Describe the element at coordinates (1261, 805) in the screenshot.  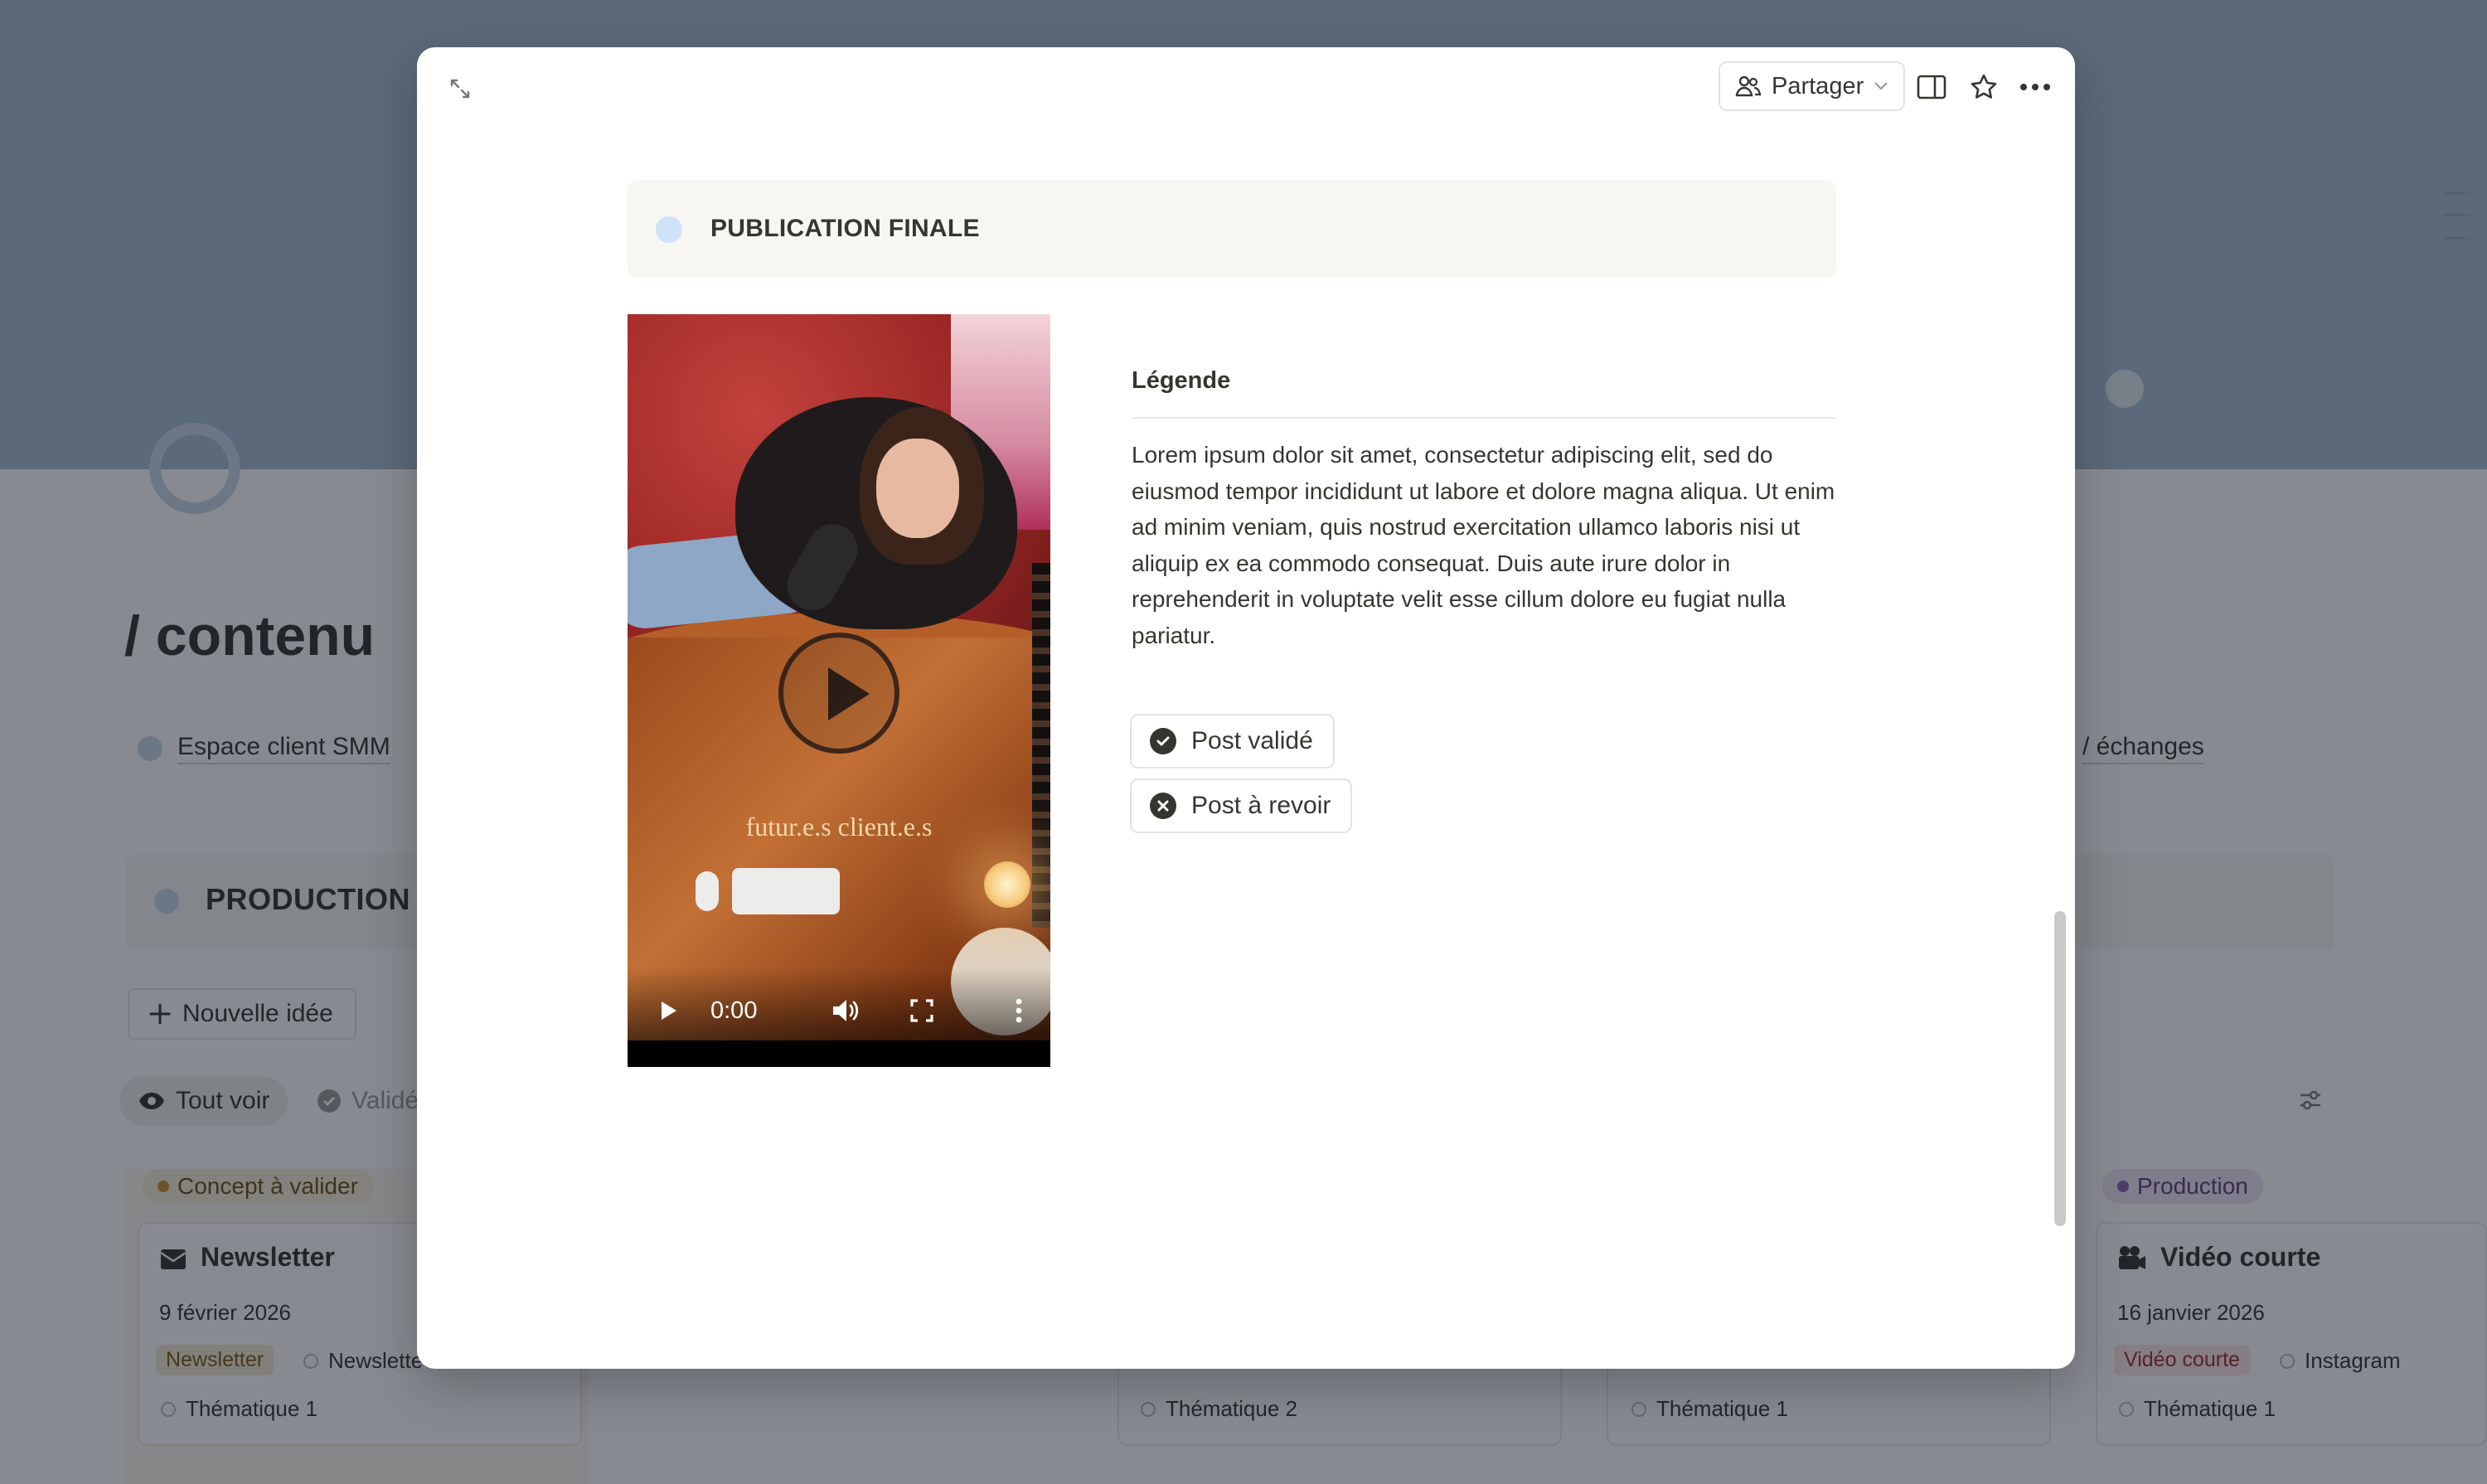
I see `post-revise-label: Post à revoir` at that location.